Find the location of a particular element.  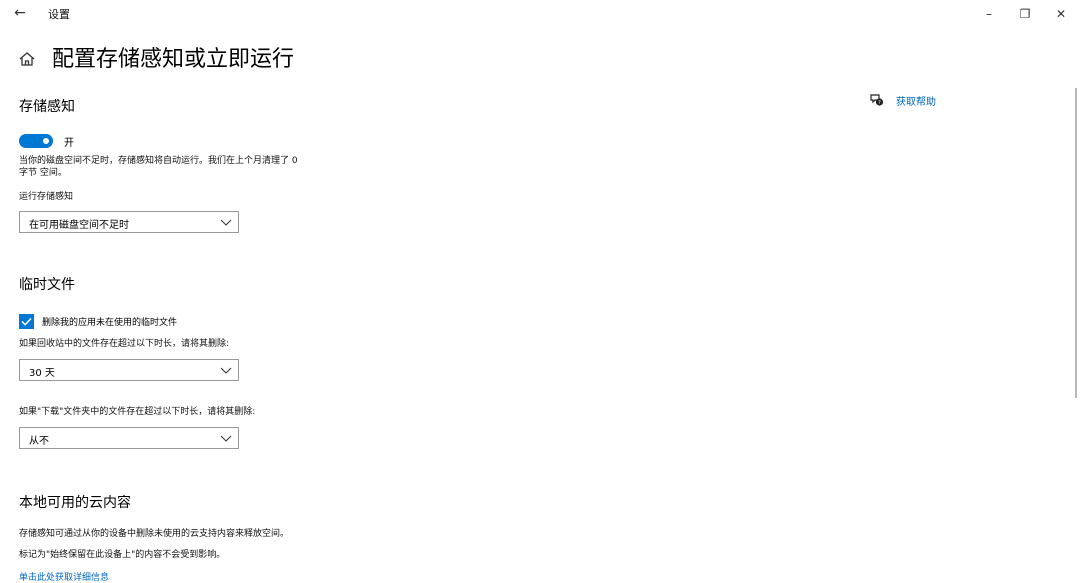

page-title: 配置存储感知或立即运行 is located at coordinates (173, 59).